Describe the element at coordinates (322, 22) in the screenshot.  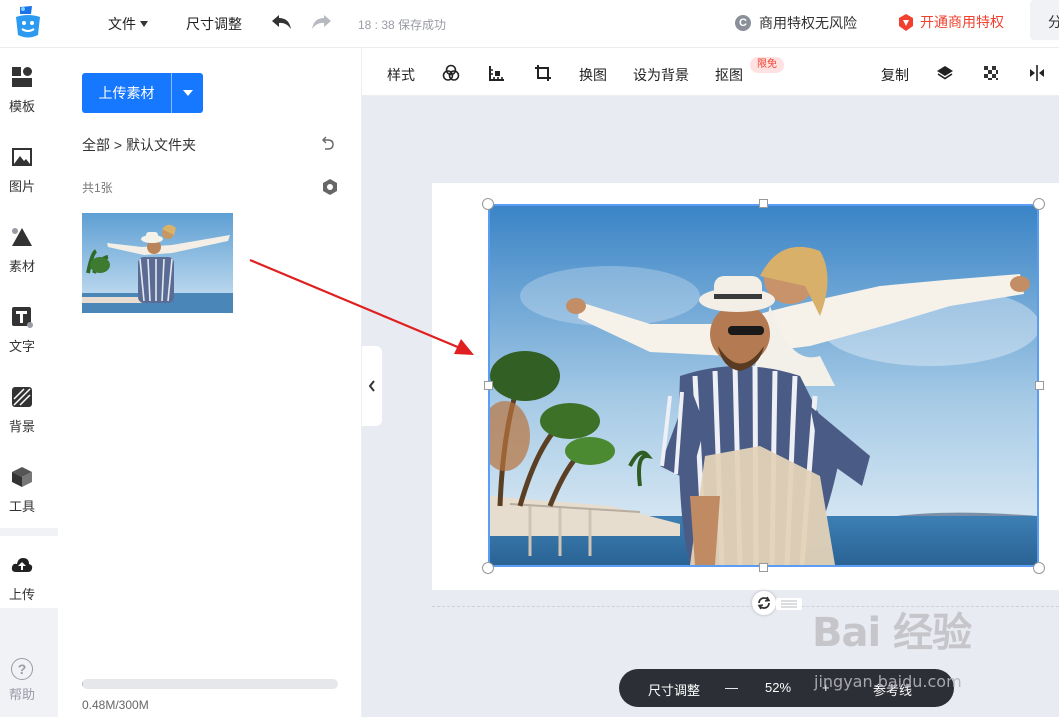
I see `redo-icon` at that location.